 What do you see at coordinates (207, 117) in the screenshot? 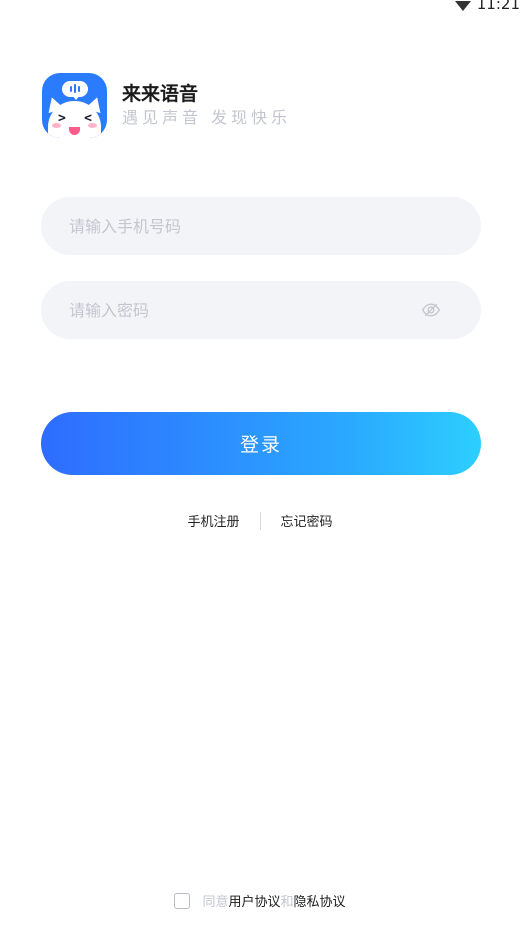
I see `app-slogan: 遇见声音 发现快乐` at bounding box center [207, 117].